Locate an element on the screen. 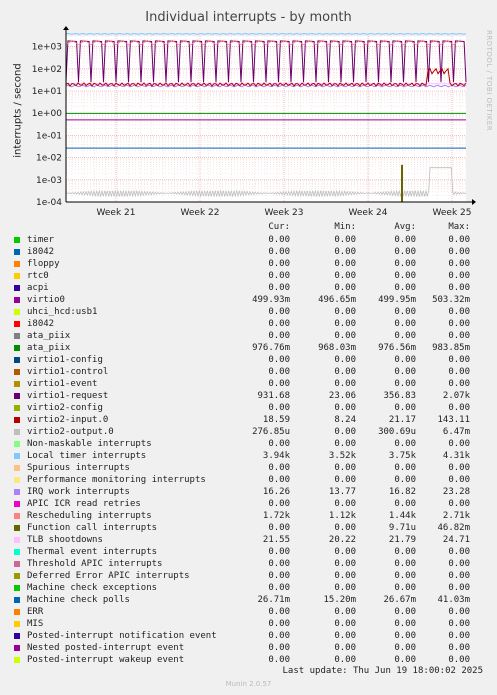 This screenshot has height=695, width=497. legend-label: virtio1-request is located at coordinates (68, 396).